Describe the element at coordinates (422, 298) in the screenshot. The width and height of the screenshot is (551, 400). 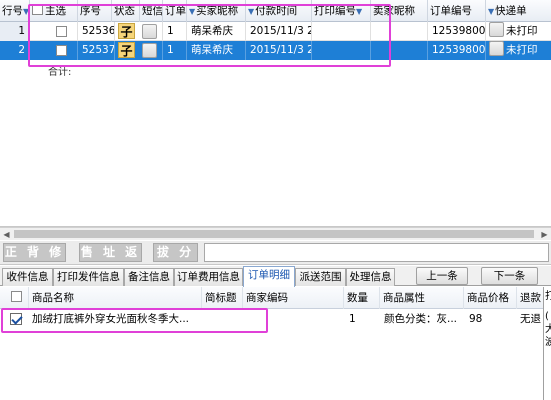
I see `col-header-attr: 商品属性` at that location.